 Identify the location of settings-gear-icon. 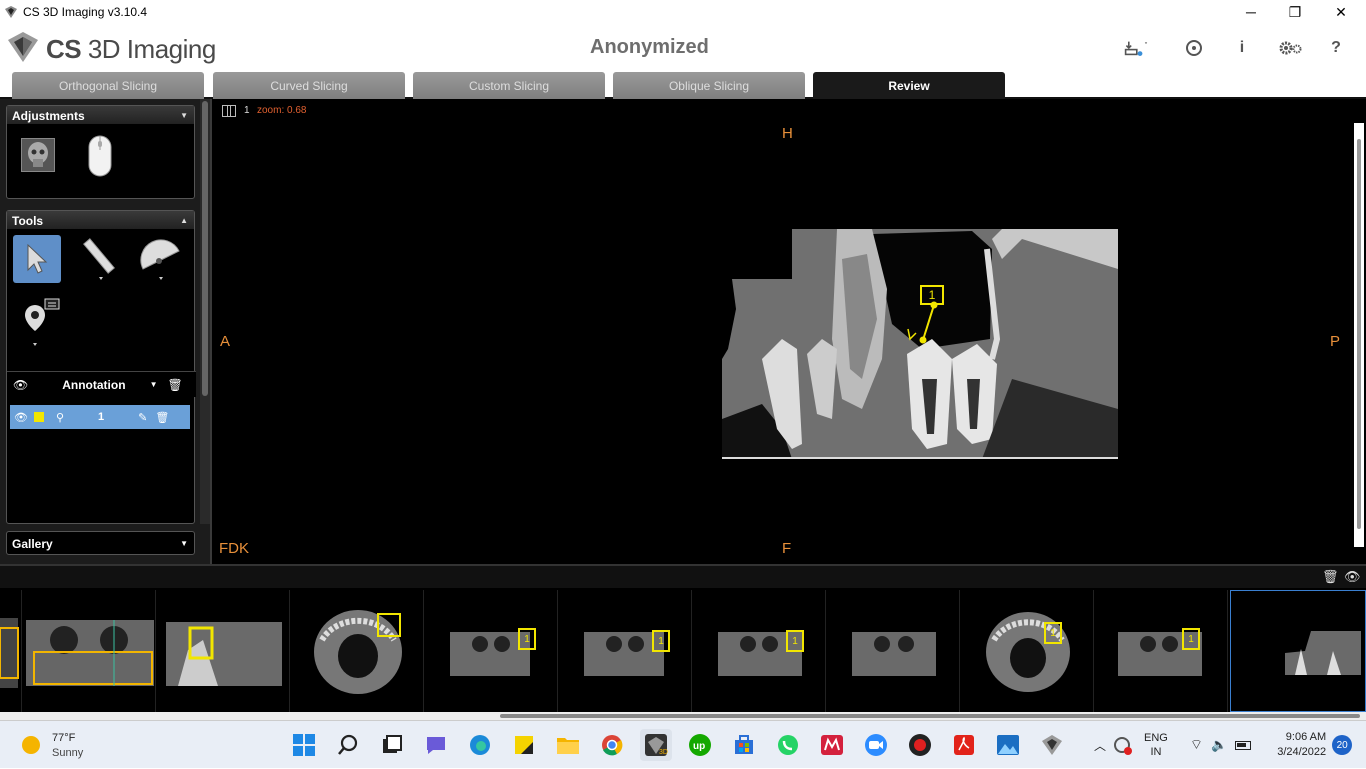
(1290, 48).